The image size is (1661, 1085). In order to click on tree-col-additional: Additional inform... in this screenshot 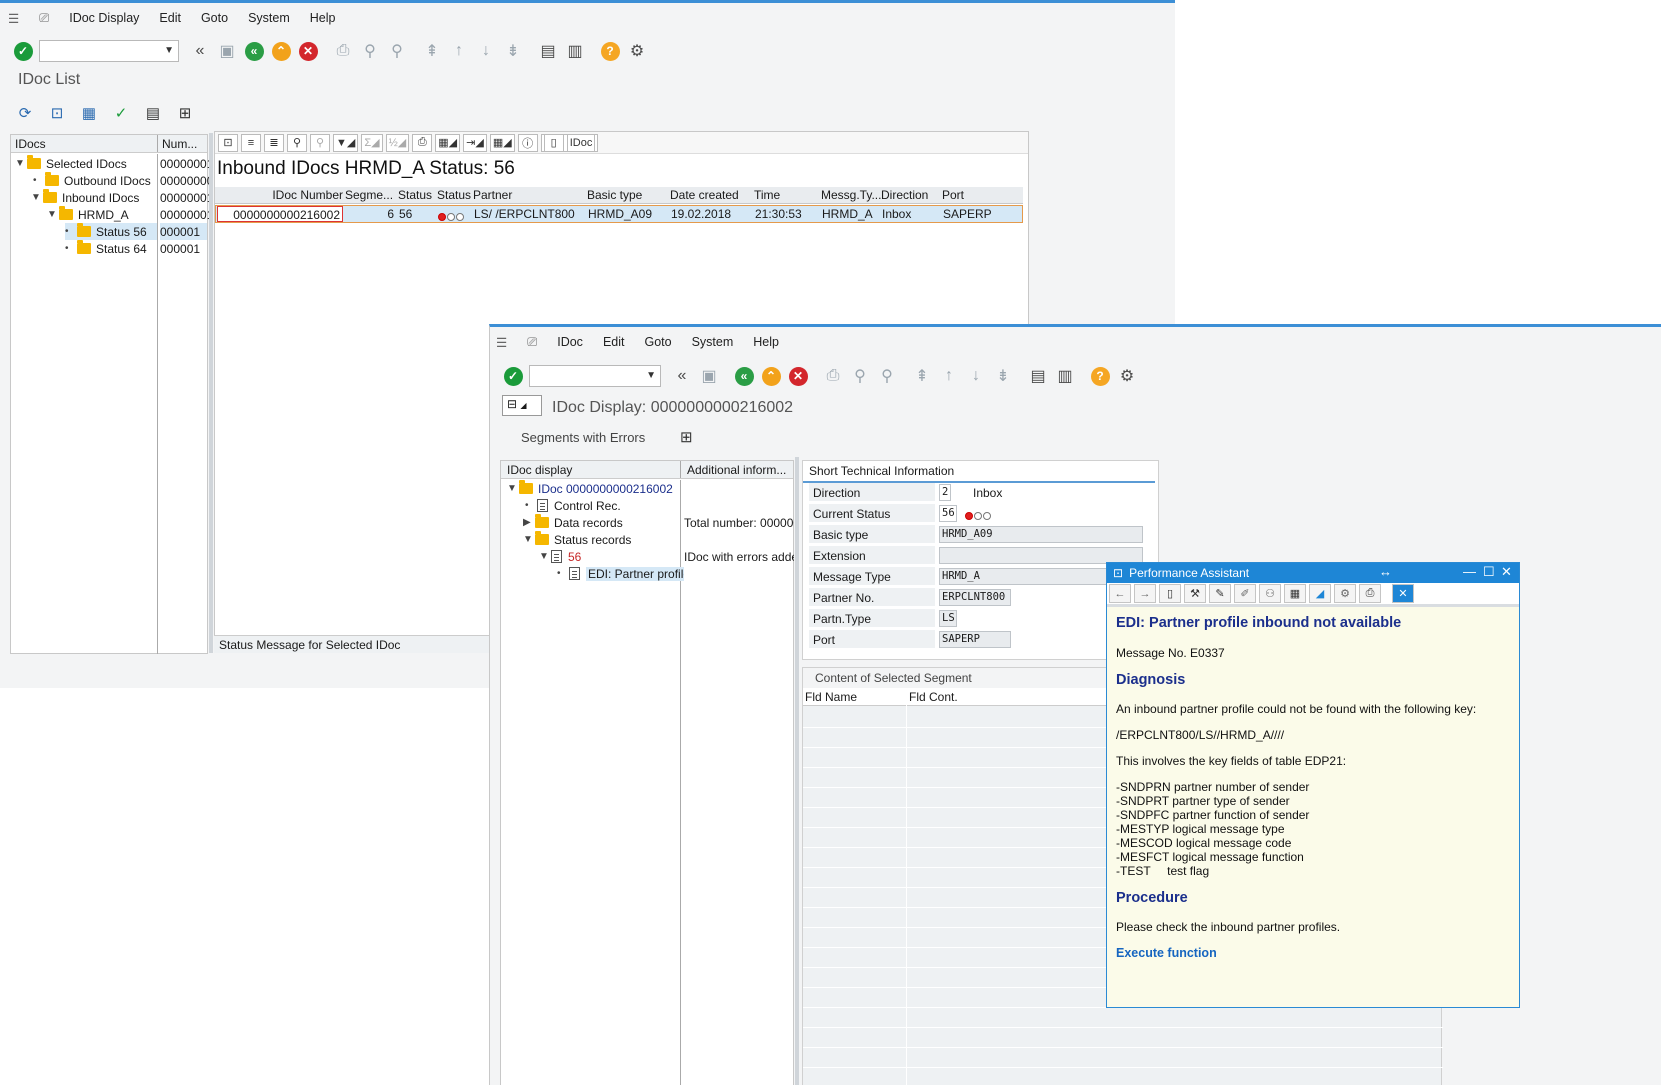, I will do `click(736, 469)`.